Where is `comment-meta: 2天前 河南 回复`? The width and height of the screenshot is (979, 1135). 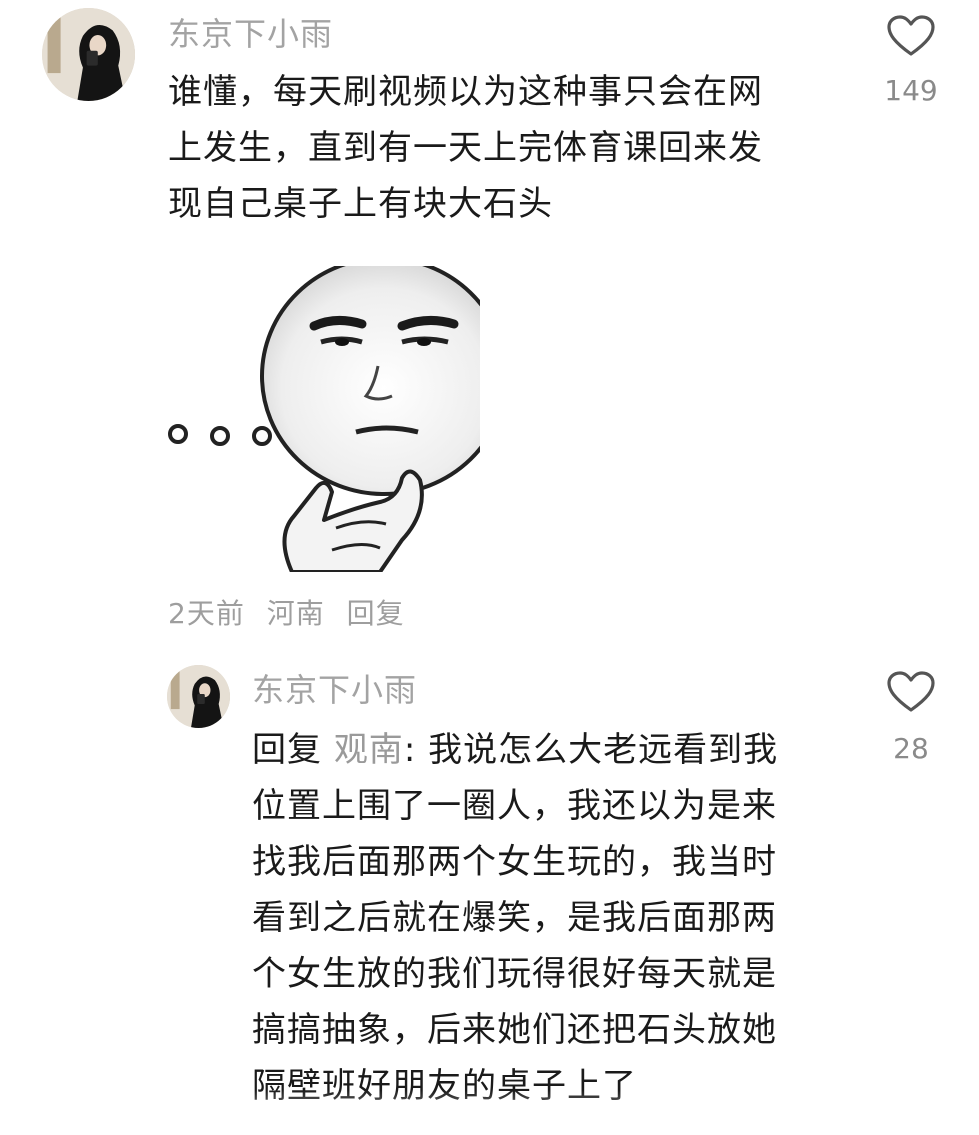
comment-meta: 2天前 河南 回复 is located at coordinates (286, 612).